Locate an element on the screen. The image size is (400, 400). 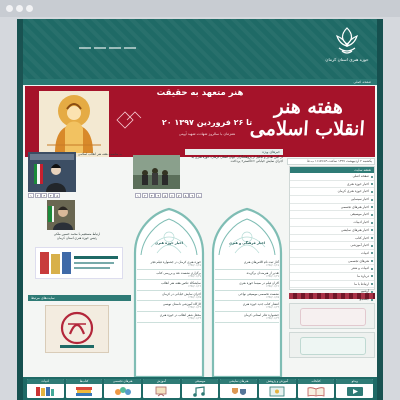
manager-caption-line-2: رئیس حوزه هنری استان کرمان is located at coordinates (77, 238).